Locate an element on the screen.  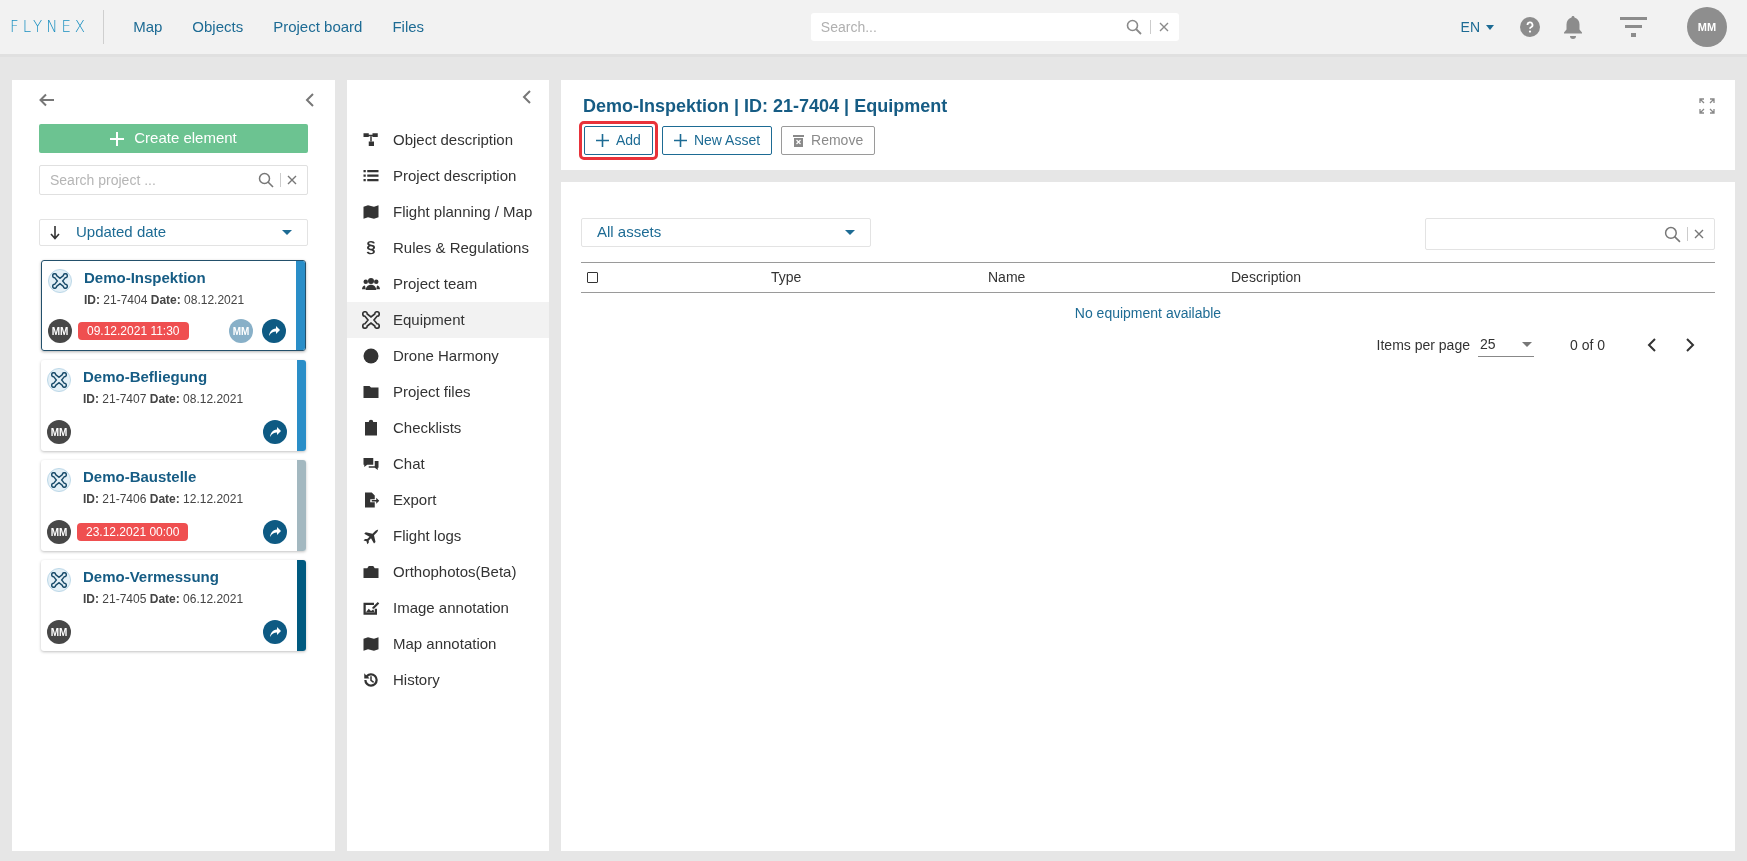
help-icon is located at coordinates (1530, 27).